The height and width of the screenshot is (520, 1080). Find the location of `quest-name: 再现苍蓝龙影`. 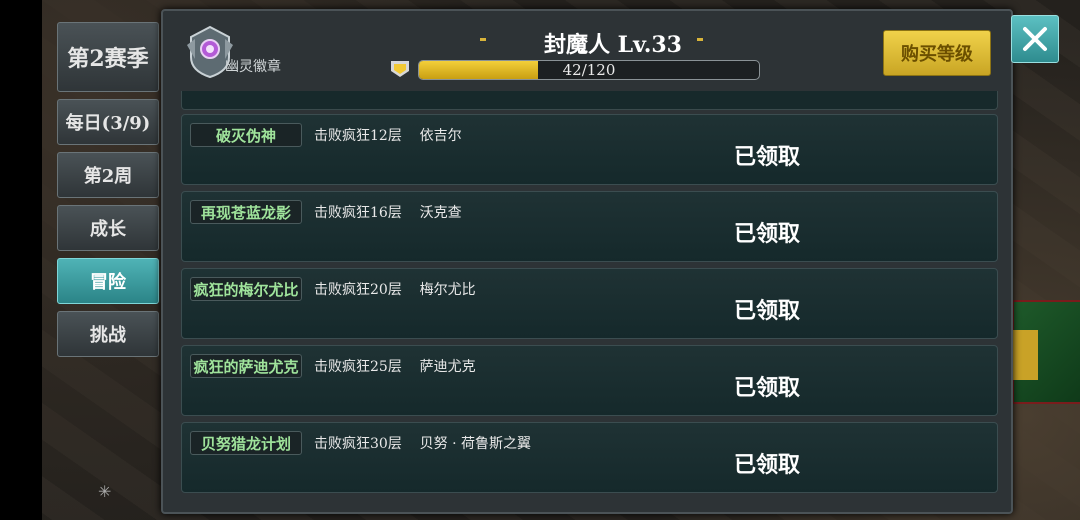

quest-name: 再现苍蓝龙影 is located at coordinates (246, 212).